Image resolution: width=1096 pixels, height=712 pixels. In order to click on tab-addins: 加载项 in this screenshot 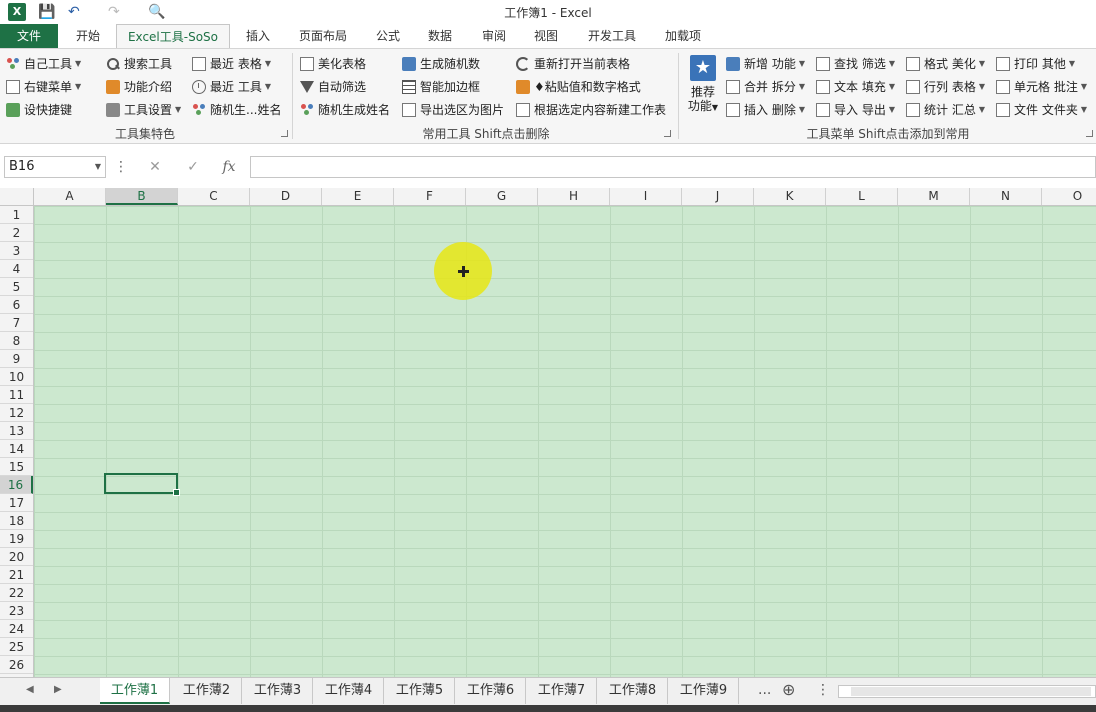, I will do `click(683, 36)`.